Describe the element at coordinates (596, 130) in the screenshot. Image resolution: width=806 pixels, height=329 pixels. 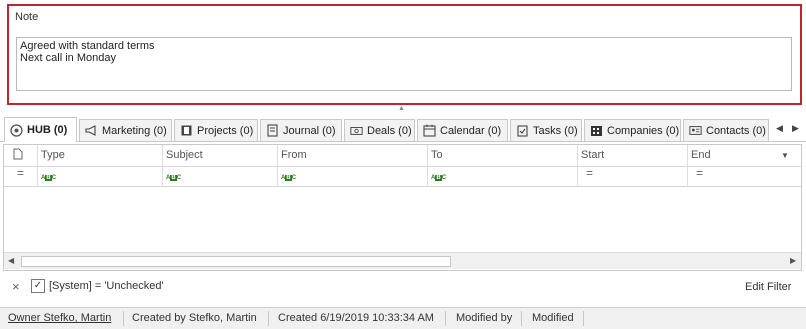
I see `companies-icon` at that location.